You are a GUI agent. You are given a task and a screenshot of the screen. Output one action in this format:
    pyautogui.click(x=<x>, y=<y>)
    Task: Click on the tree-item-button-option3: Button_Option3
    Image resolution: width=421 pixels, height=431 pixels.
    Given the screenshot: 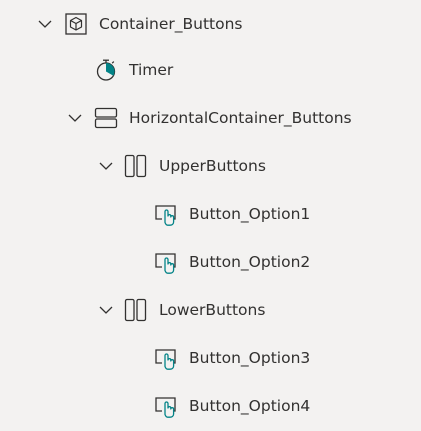 What is the action you would take?
    pyautogui.click(x=210, y=358)
    